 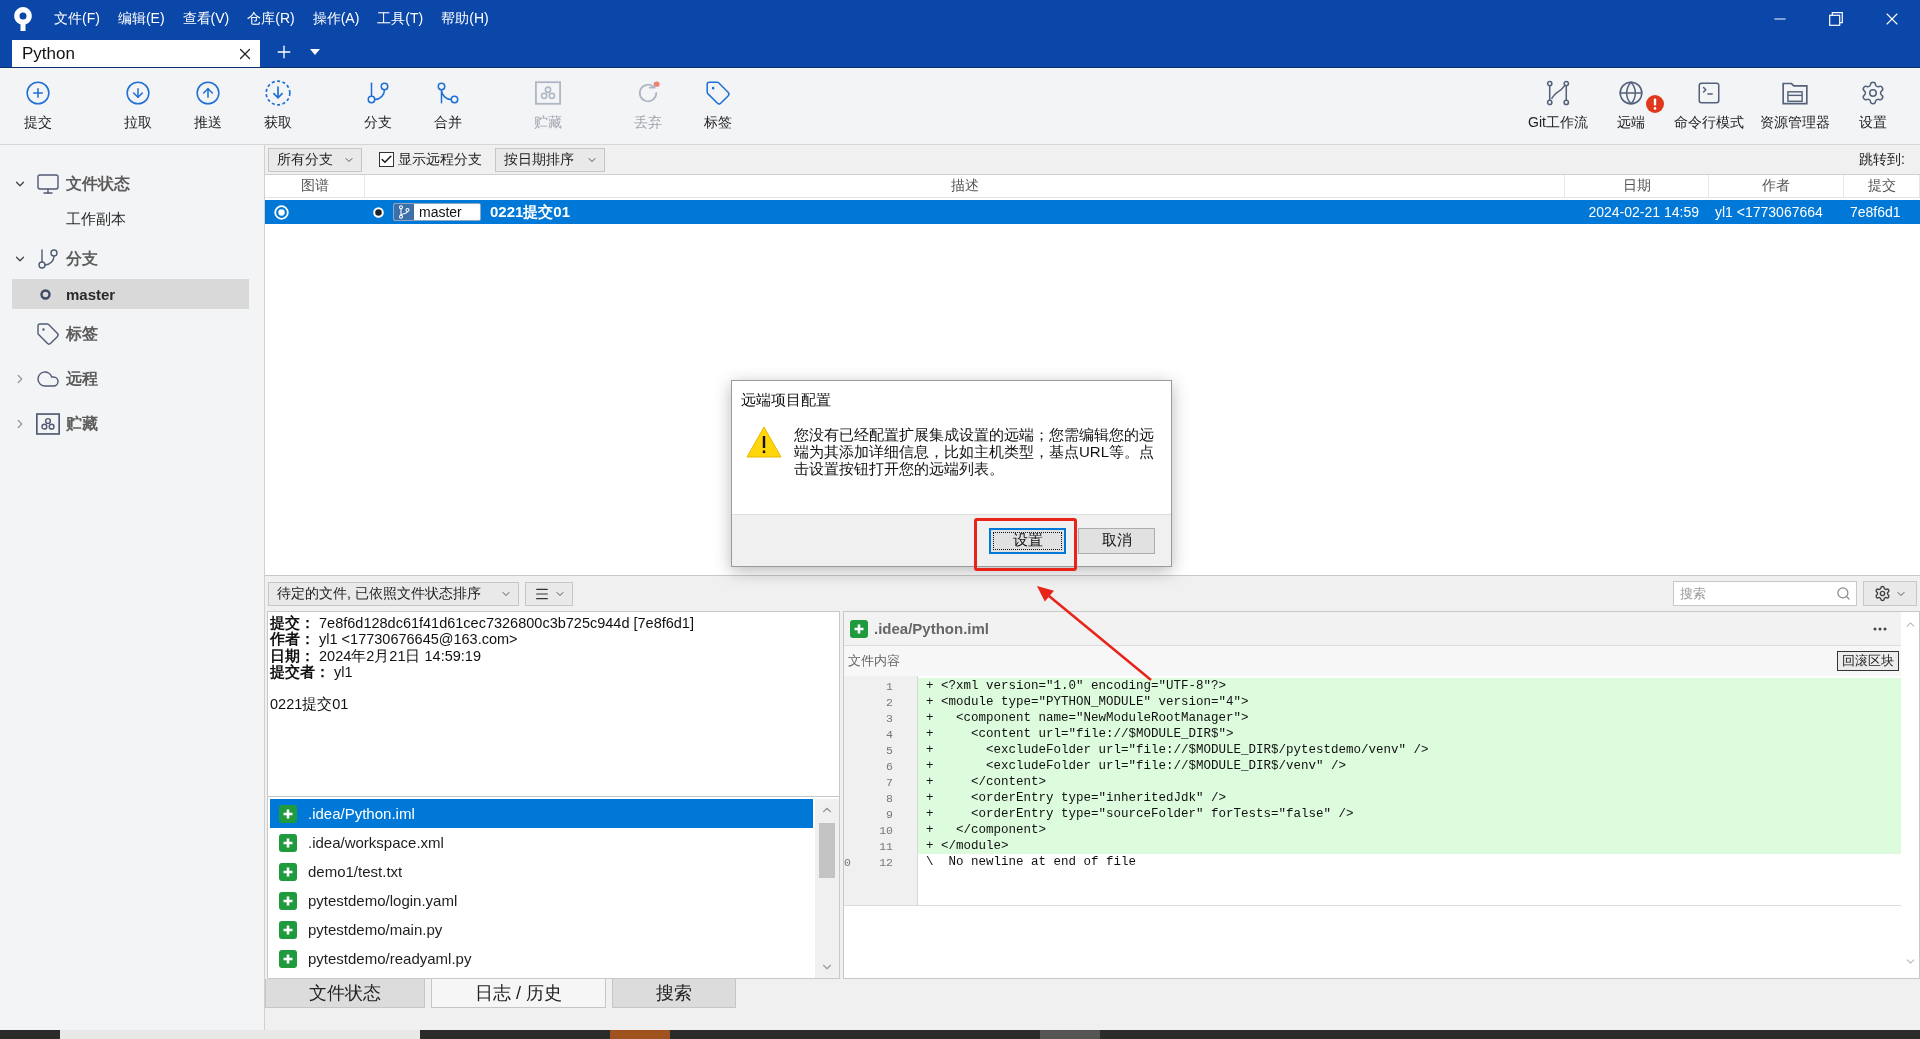 I want to click on line-number: 8, so click(x=890, y=798).